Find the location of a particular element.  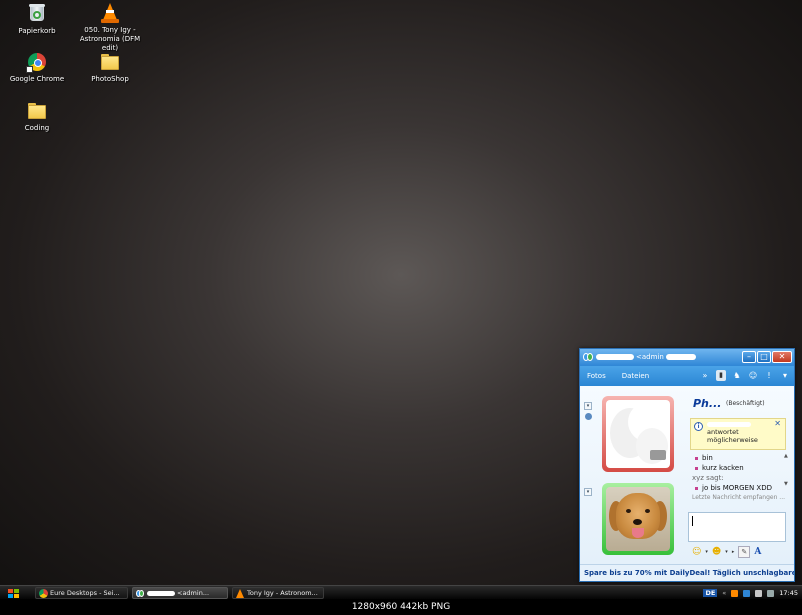

invite-contact-icon: ▮ is located at coordinates (721, 375).